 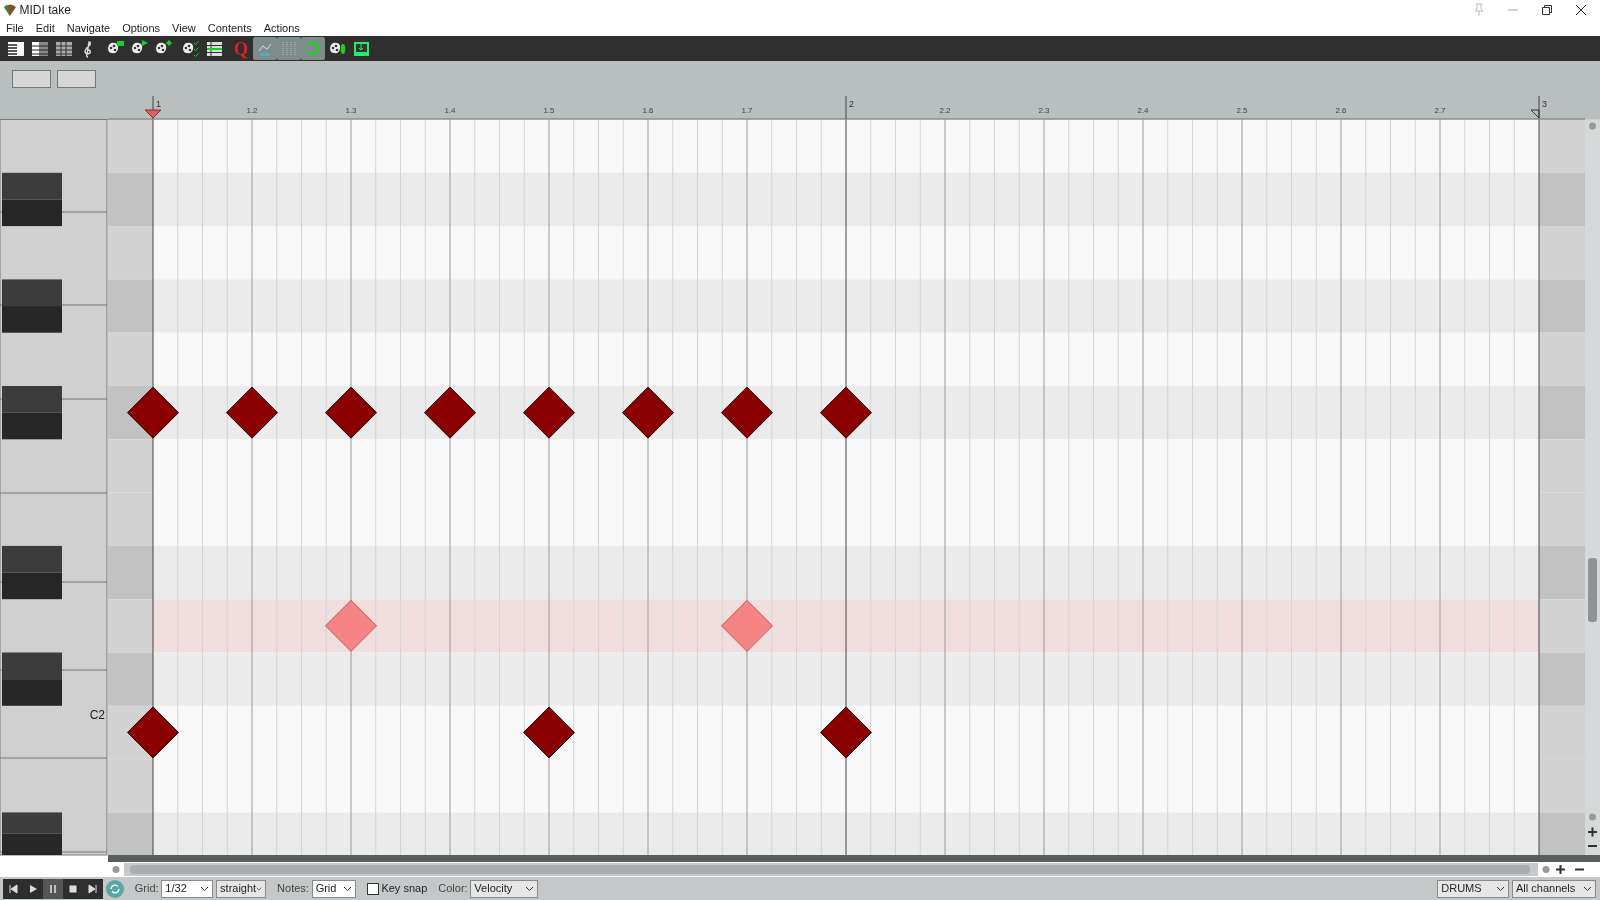 I want to click on play-icon, so click(x=33, y=888).